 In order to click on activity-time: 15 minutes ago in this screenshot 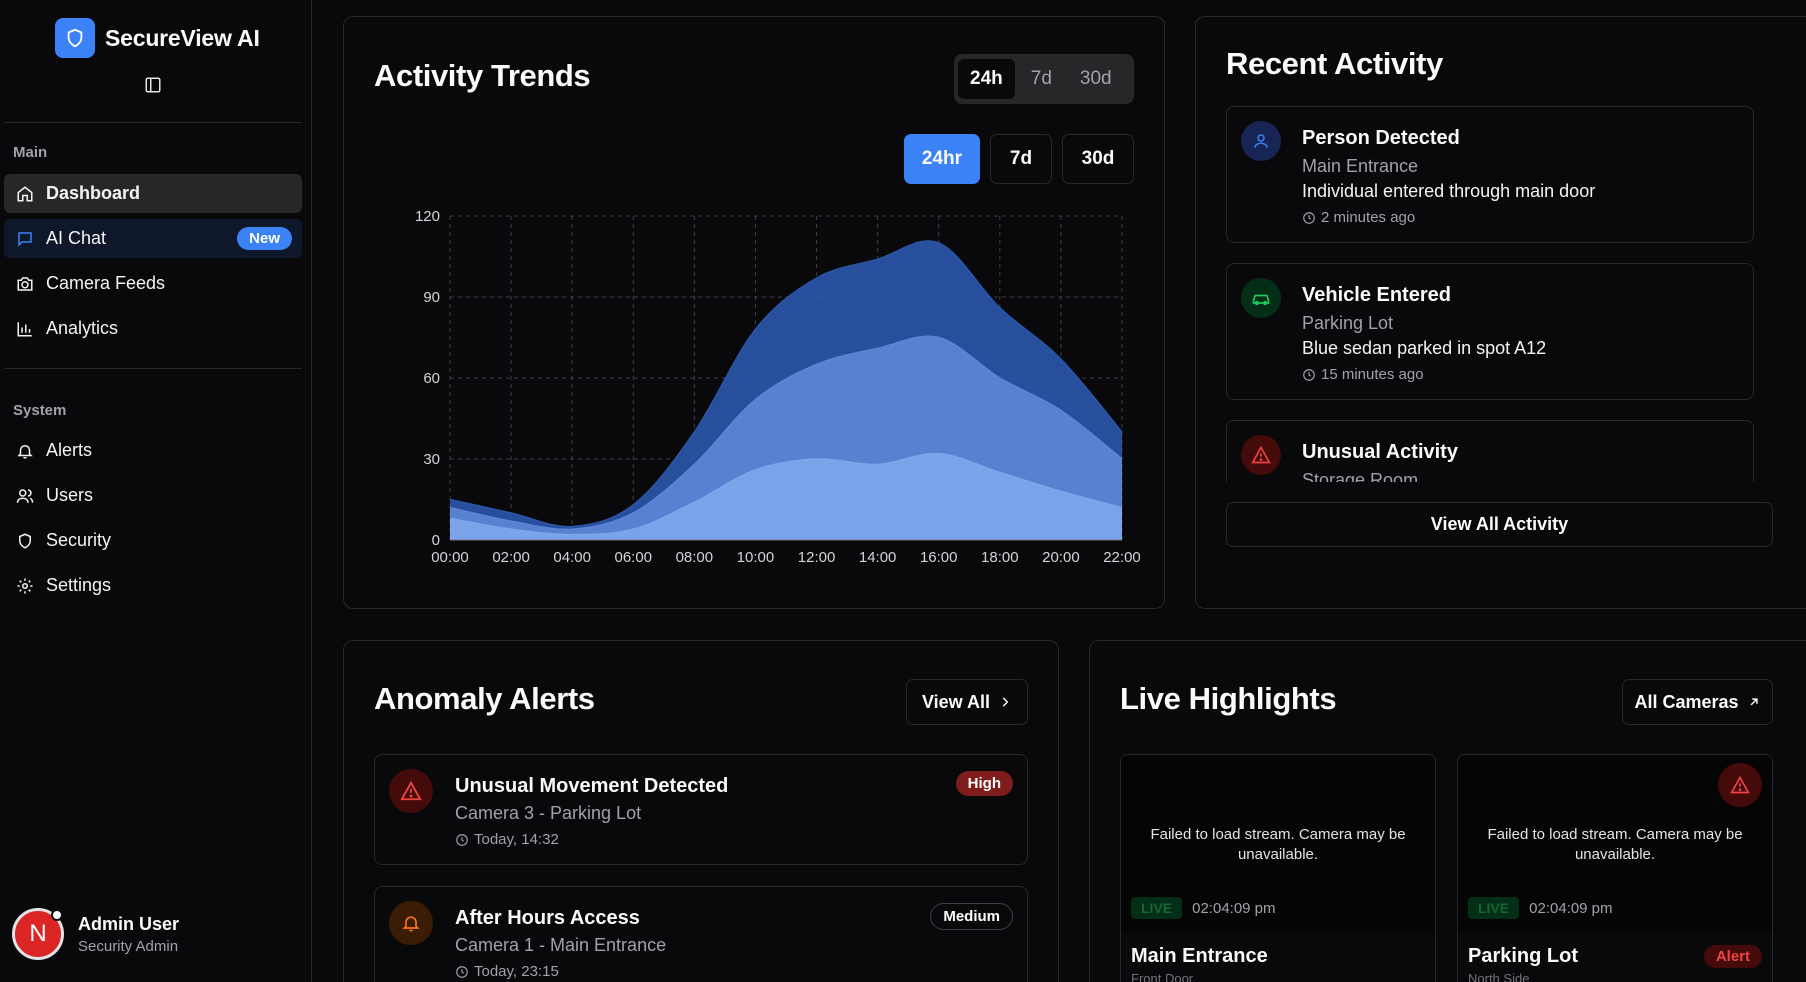, I will do `click(1363, 374)`.